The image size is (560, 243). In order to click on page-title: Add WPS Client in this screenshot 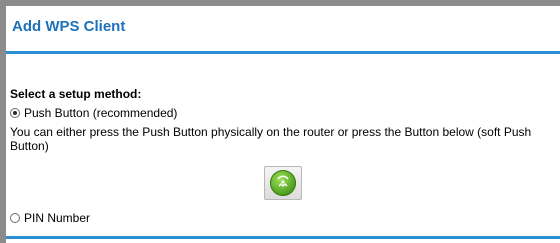, I will do `click(69, 26)`.